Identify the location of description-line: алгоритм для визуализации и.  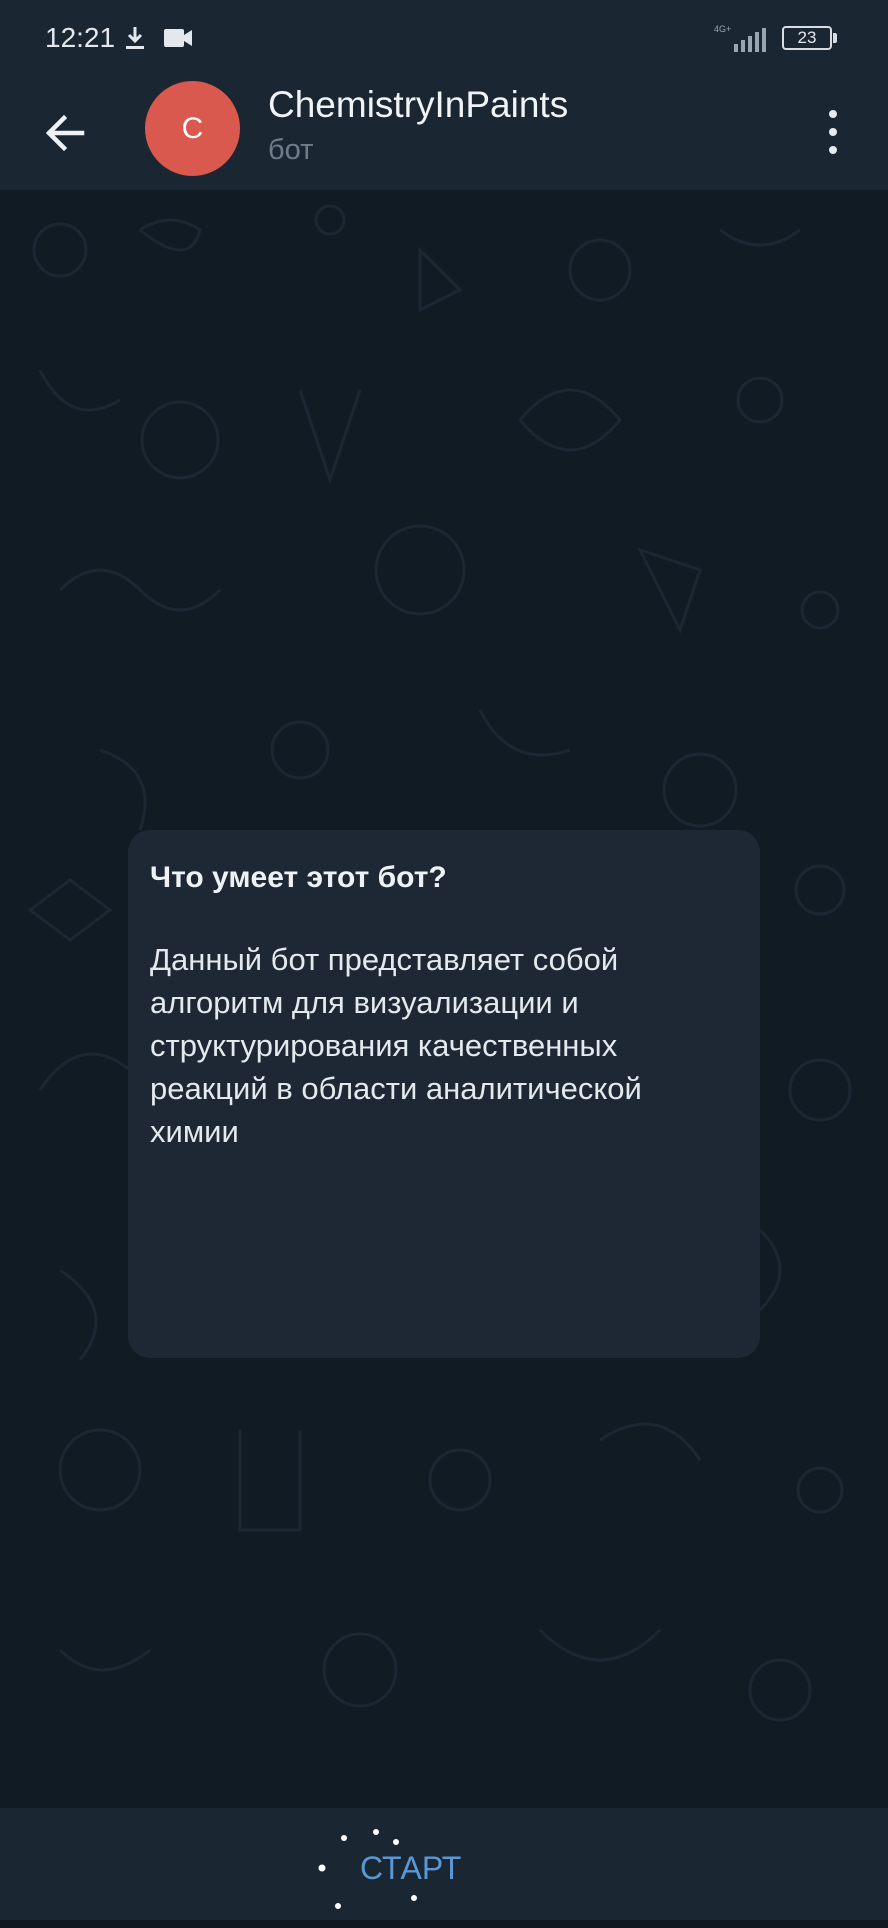
(364, 1002).